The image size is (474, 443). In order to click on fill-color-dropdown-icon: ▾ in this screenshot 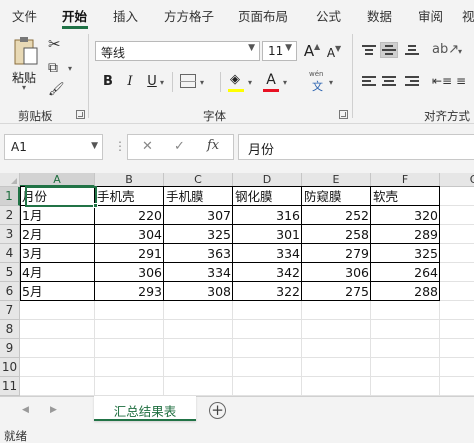, I will do `click(250, 82)`.